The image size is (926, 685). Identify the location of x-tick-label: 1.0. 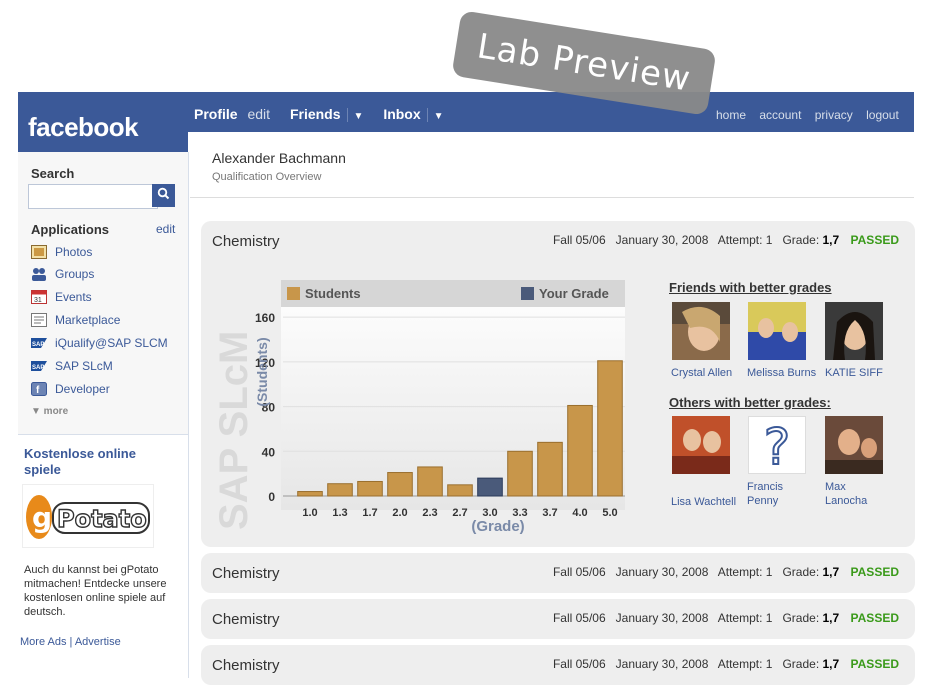
(309, 513).